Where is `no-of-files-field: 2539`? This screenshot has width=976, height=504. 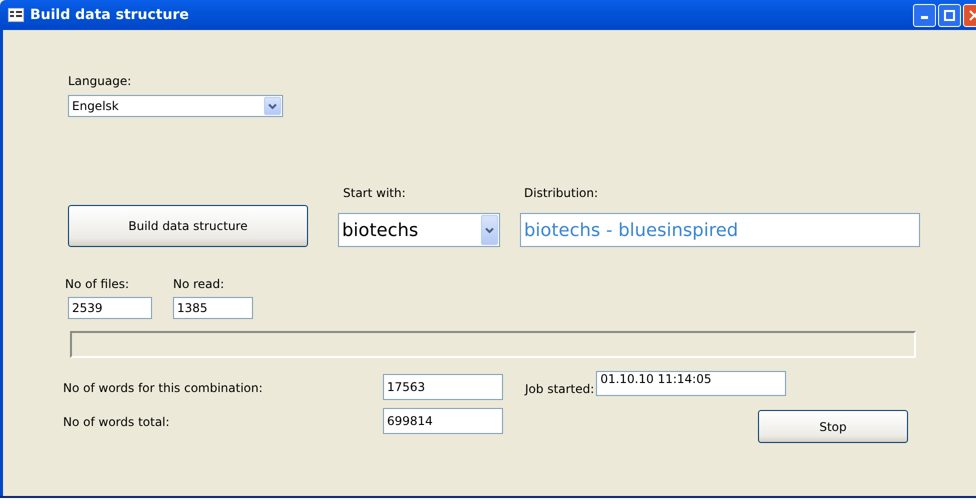 no-of-files-field: 2539 is located at coordinates (110, 308).